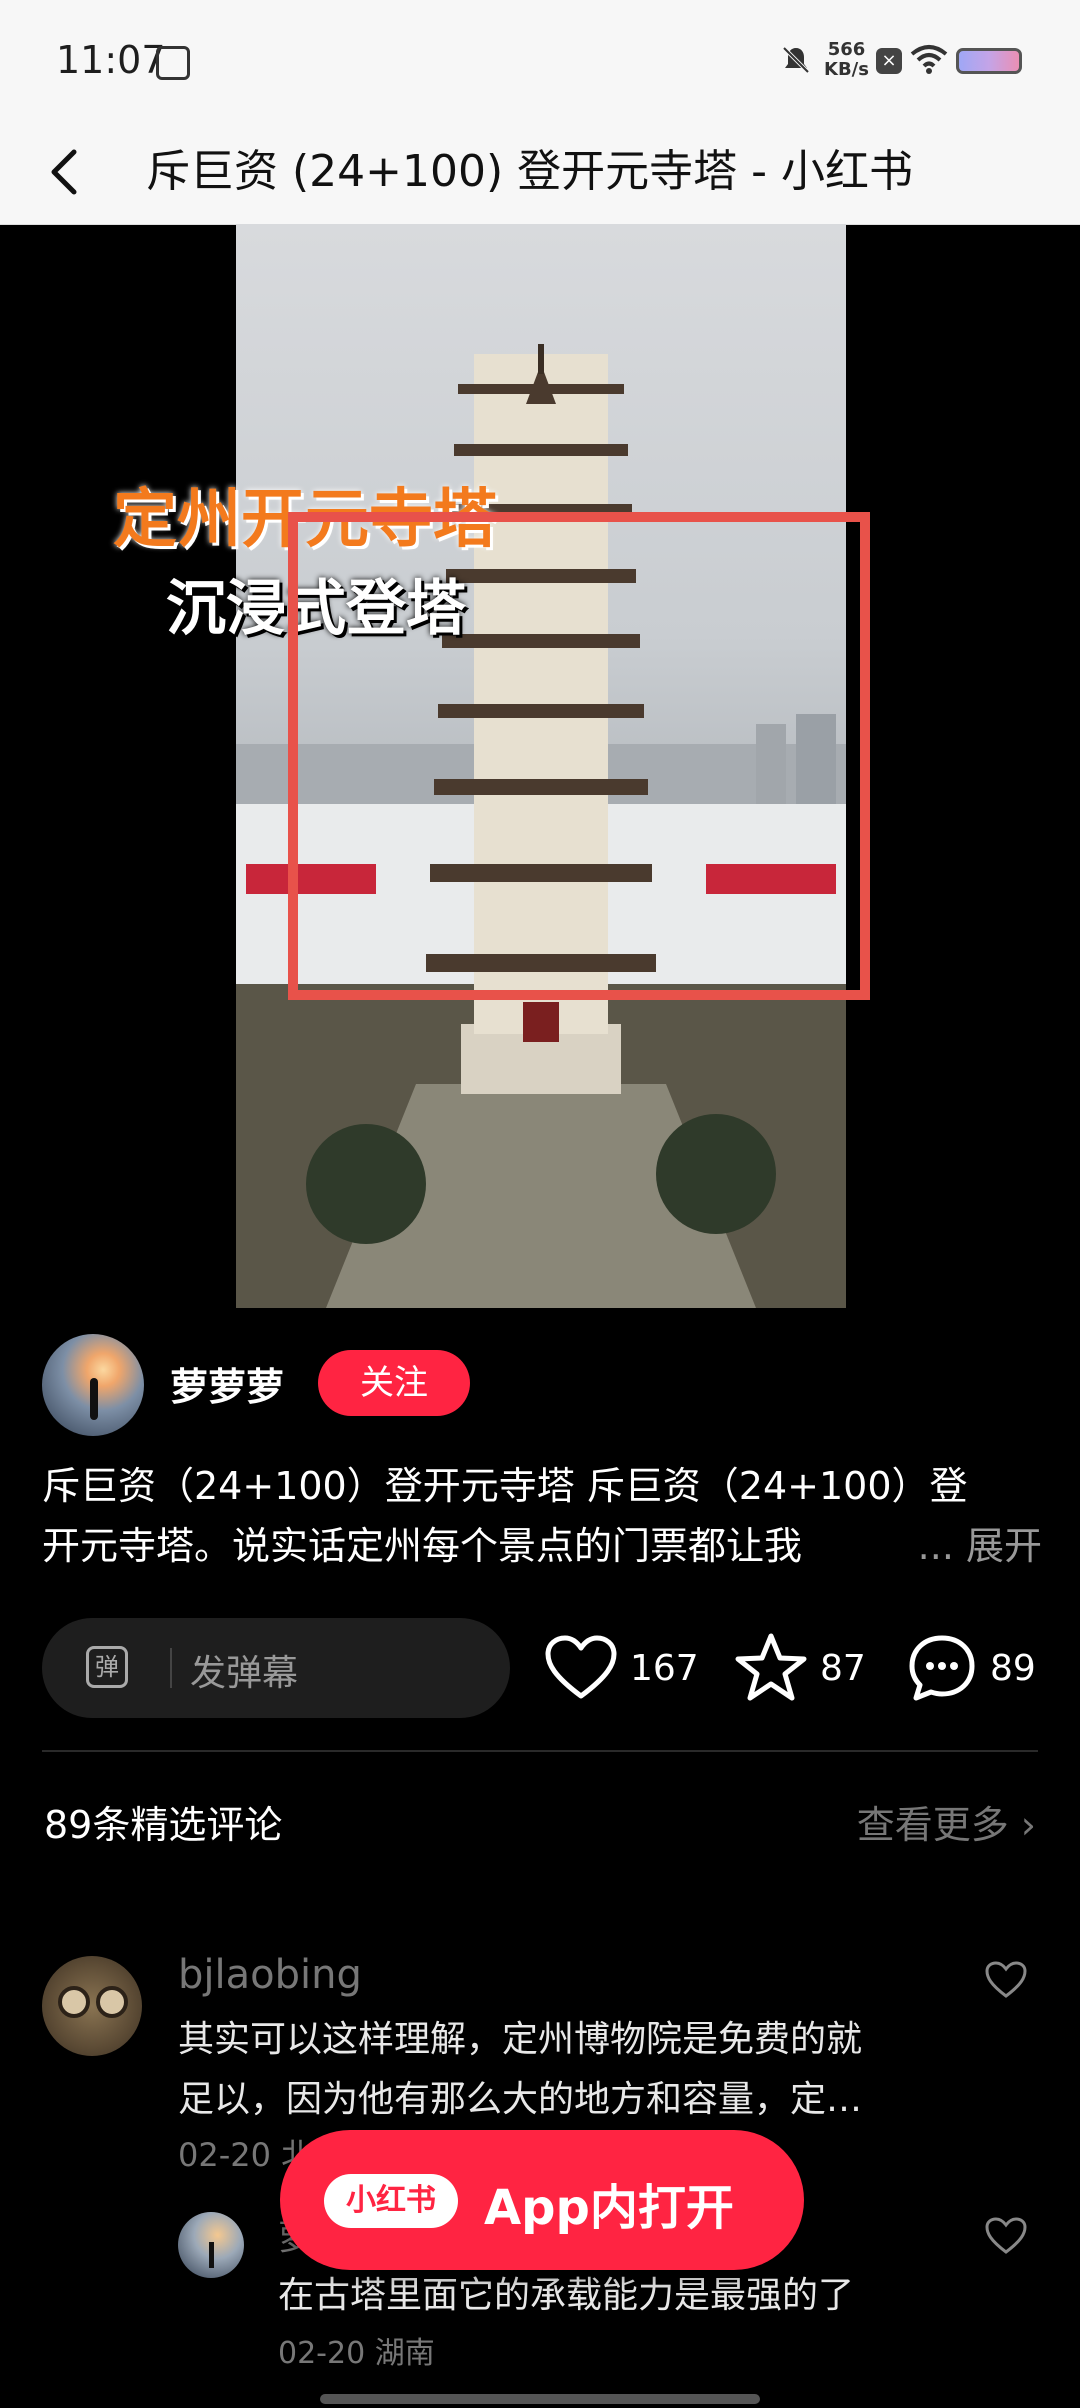 Image resolution: width=1080 pixels, height=2408 pixels. I want to click on author-row: 萝萝萝 关注, so click(542, 1385).